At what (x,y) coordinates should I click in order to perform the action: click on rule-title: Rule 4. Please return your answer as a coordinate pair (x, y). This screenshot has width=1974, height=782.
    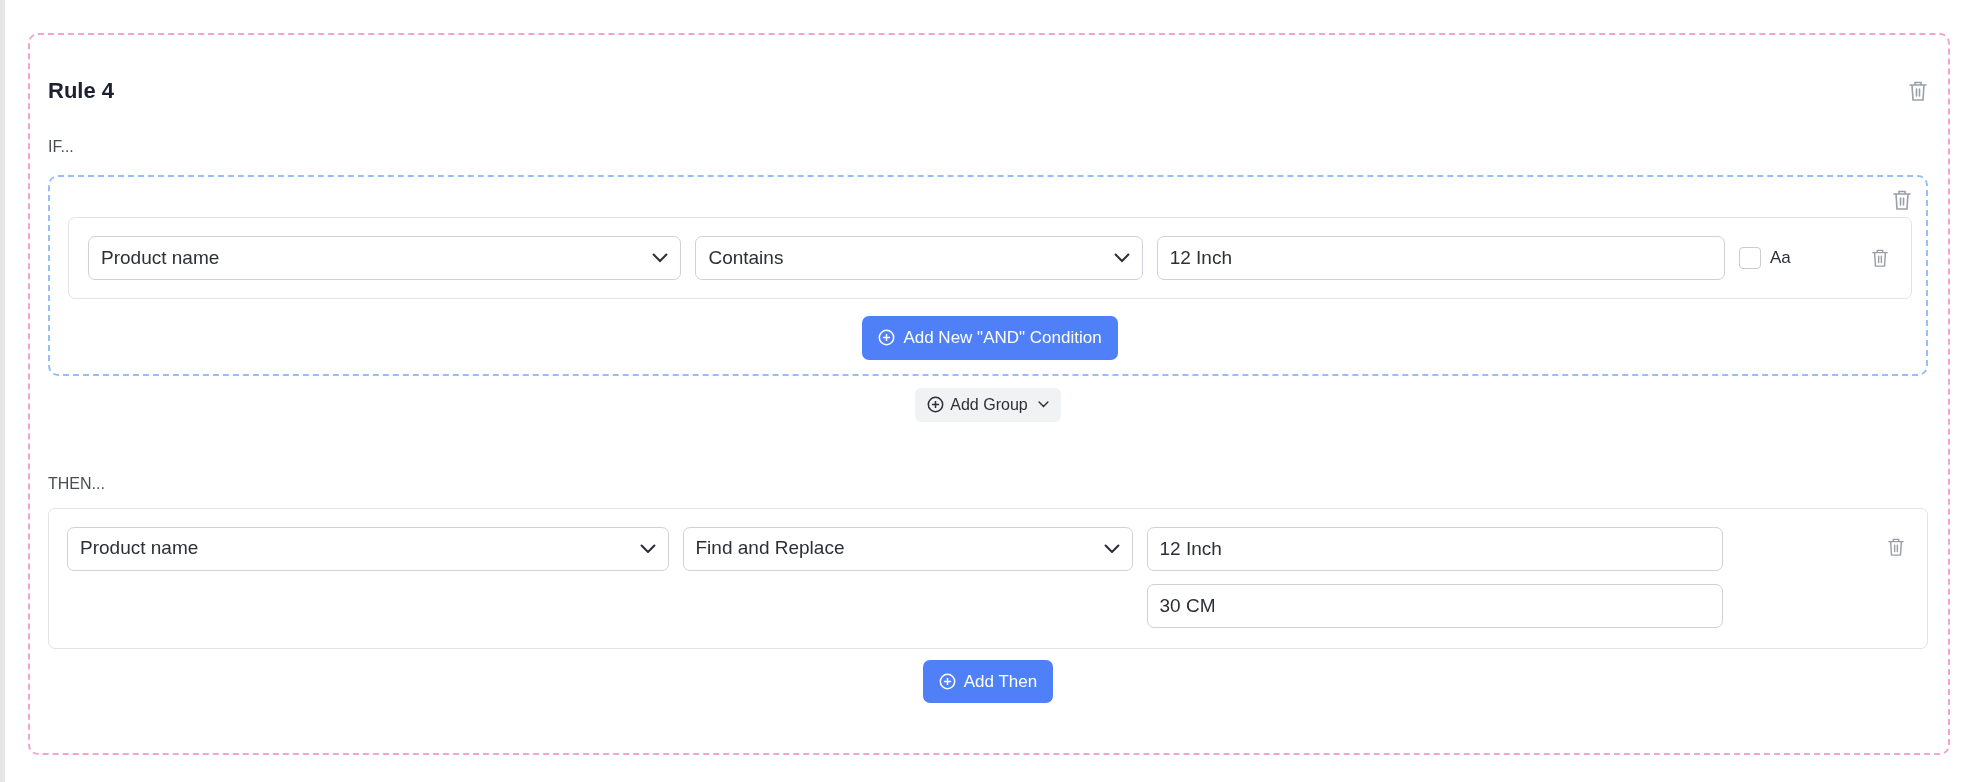
    Looking at the image, I should click on (81, 91).